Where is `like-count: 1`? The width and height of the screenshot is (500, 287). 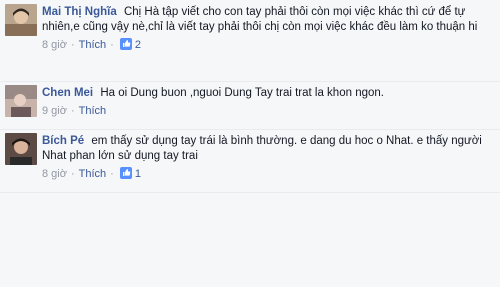
like-count: 1 is located at coordinates (138, 174).